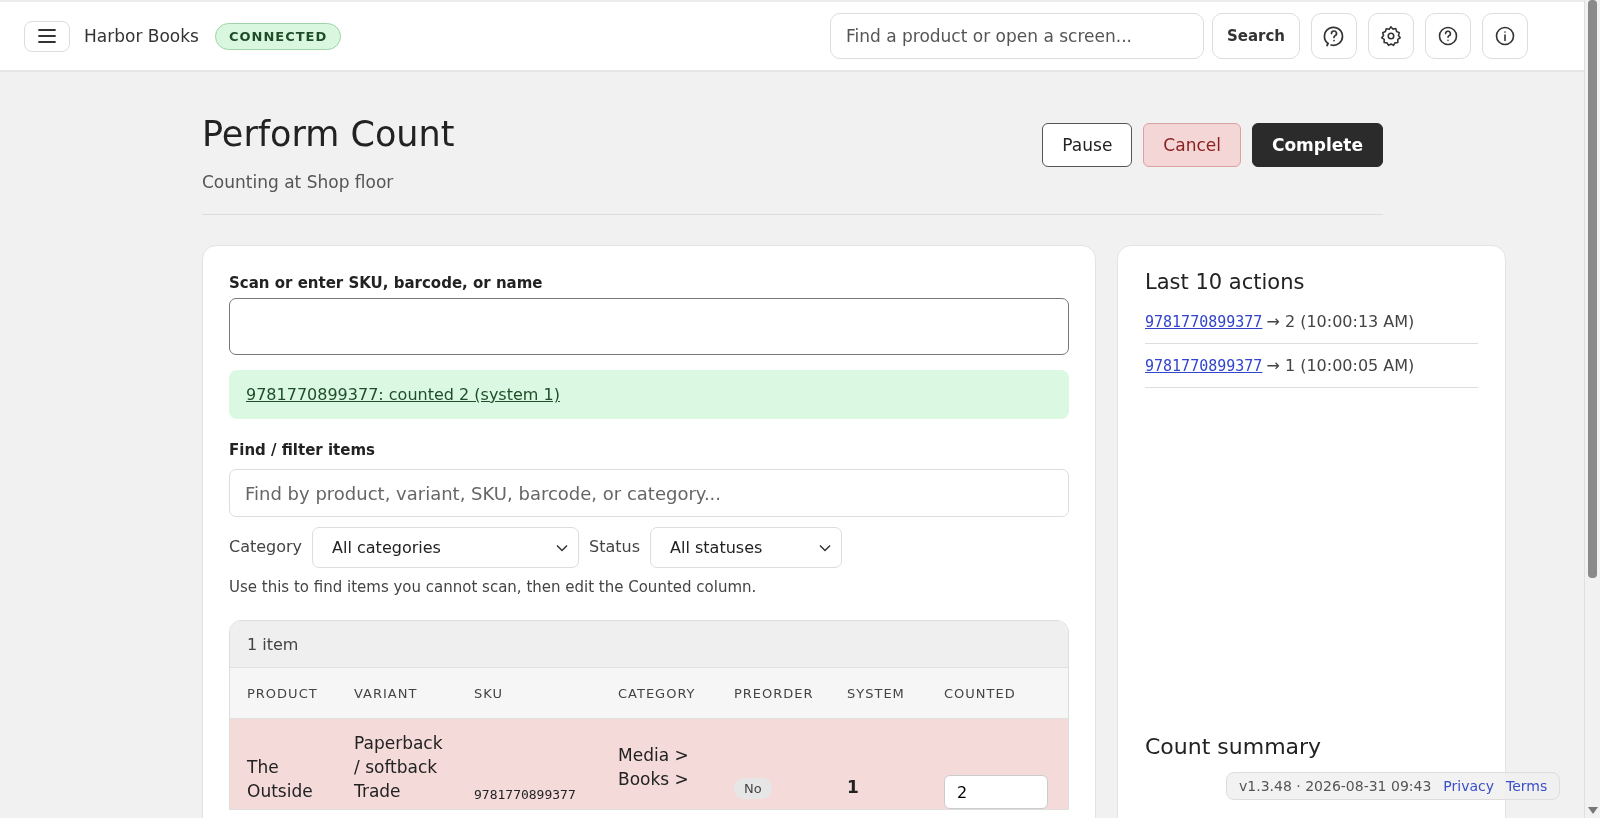 The image size is (1600, 818). I want to click on help-chat-button, so click(1334, 36).